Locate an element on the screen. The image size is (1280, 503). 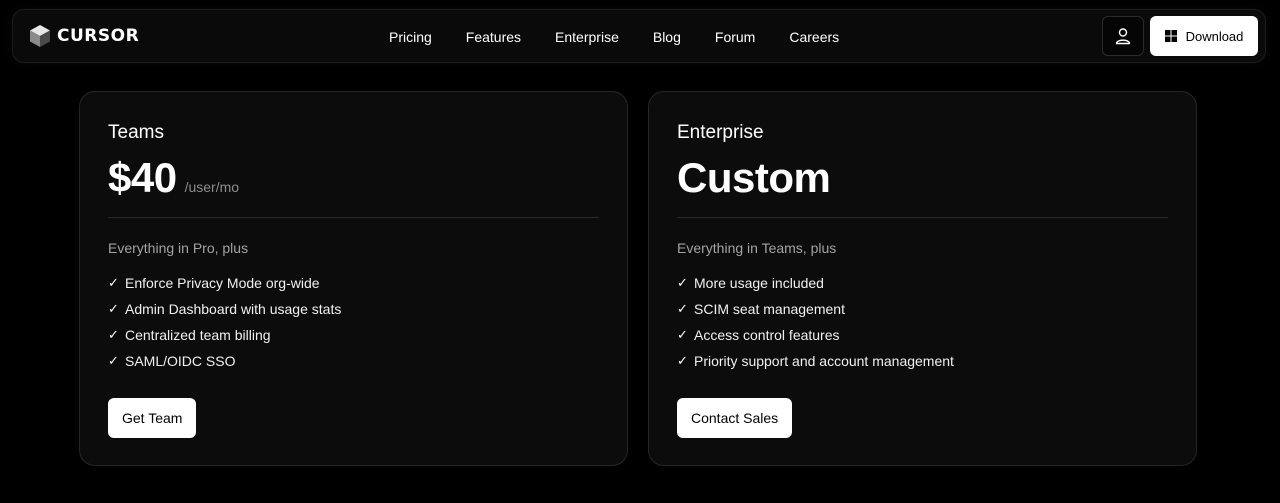
plan-name: Enterprise is located at coordinates (720, 132).